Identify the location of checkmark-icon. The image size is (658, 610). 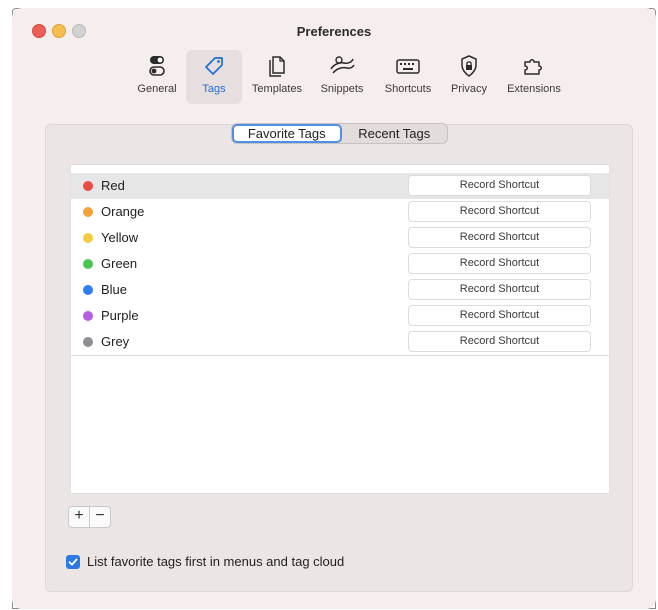
(73, 562).